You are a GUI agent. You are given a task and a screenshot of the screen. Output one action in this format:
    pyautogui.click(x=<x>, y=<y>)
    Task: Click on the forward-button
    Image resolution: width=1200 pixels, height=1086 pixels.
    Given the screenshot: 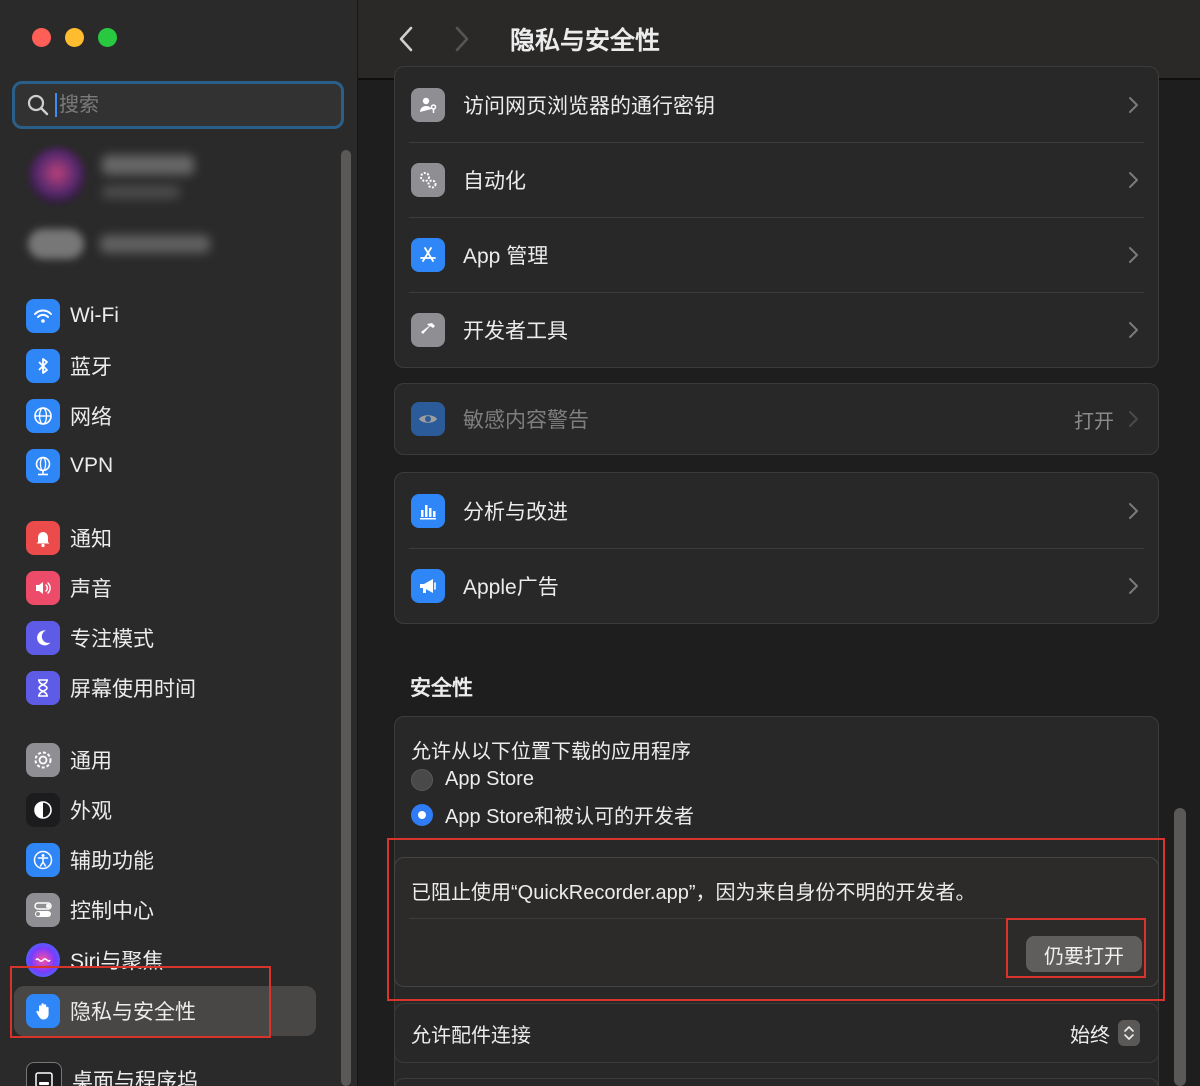 What is the action you would take?
    pyautogui.click(x=462, y=39)
    